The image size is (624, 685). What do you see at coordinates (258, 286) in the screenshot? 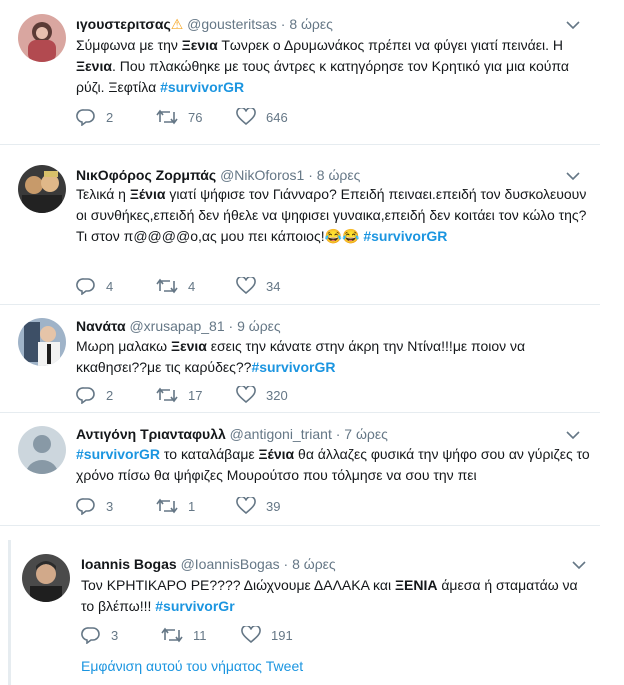
I see `like-button: 34` at bounding box center [258, 286].